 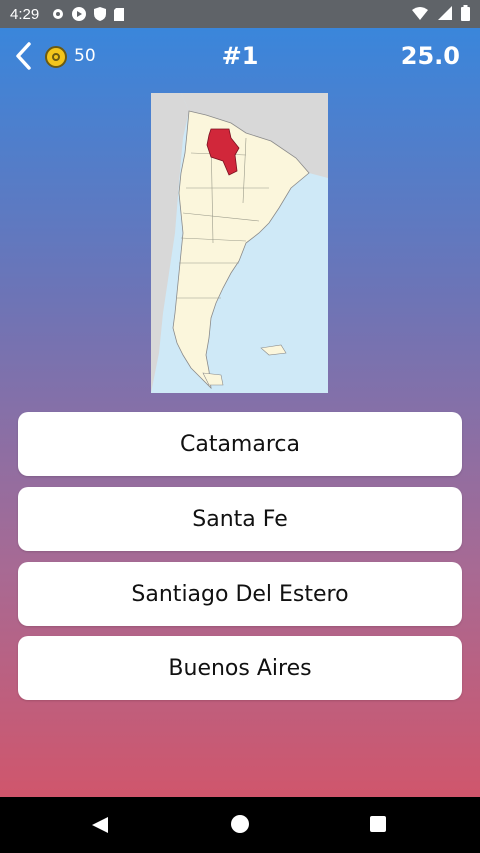 I want to click on answer-option: Catamarca, so click(x=240, y=444).